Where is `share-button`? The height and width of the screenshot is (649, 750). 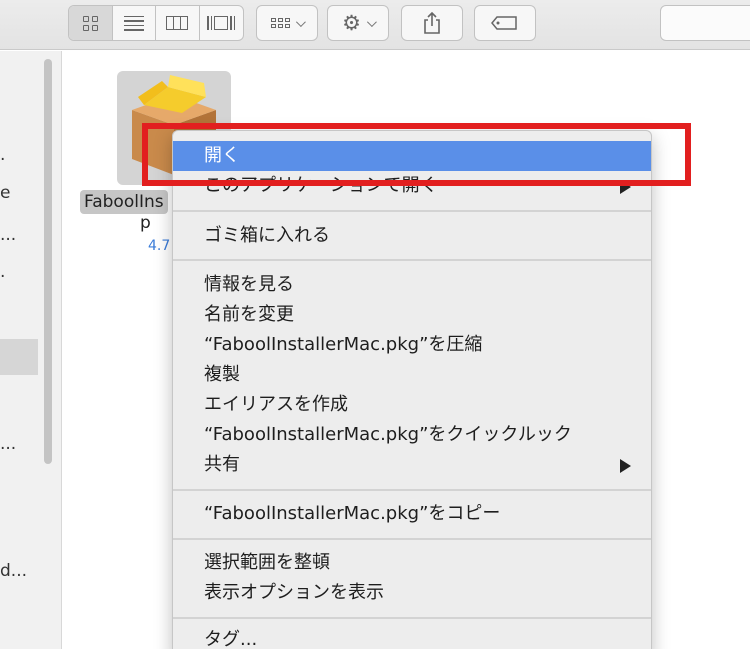 share-button is located at coordinates (432, 23).